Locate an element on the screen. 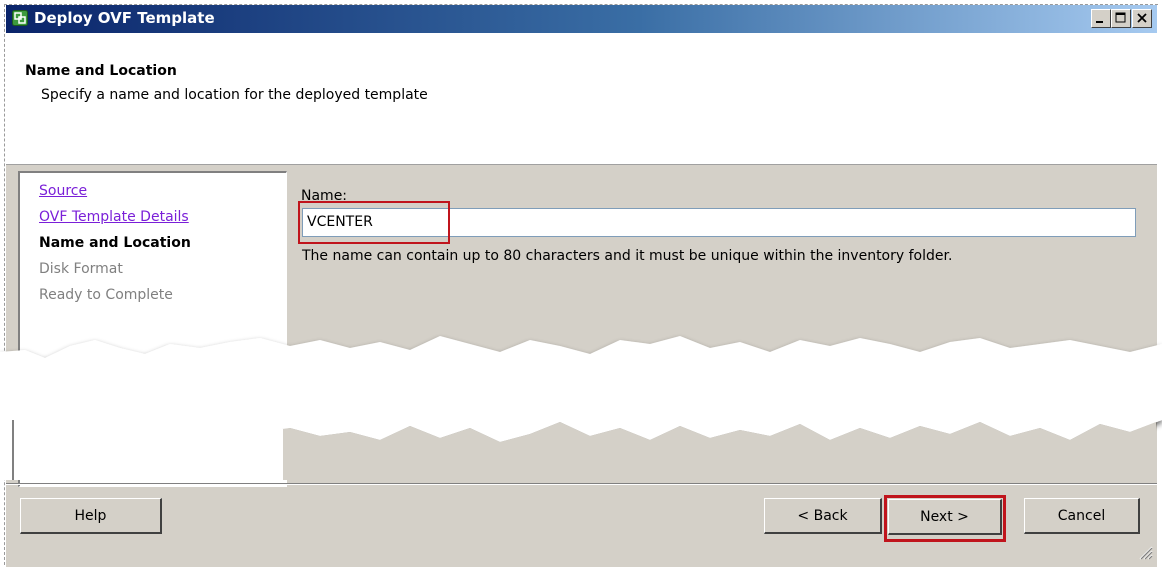 This screenshot has width=1162, height=567. minimize-button is located at coordinates (1101, 18).